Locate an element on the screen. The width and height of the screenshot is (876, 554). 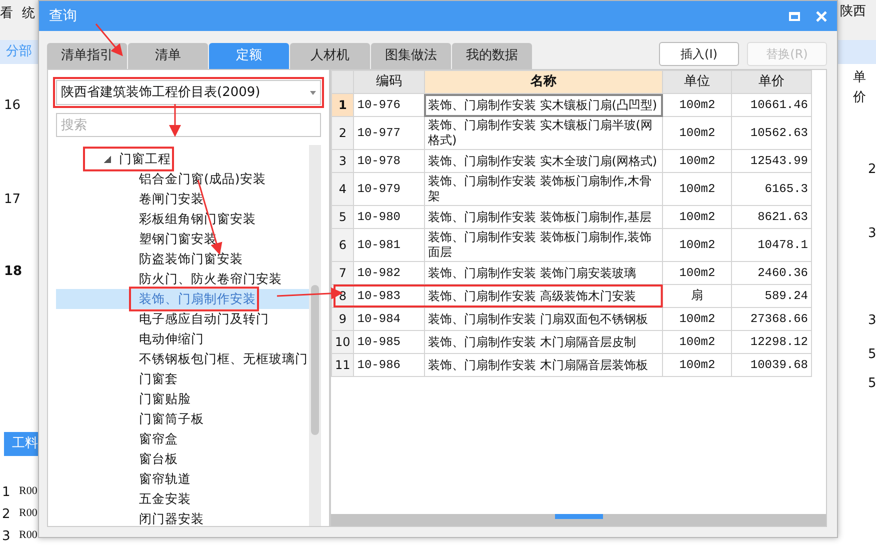
table-cell: 装饰、门扇制作安装 实木镶板门扇(凸凹型) is located at coordinates (543, 105).